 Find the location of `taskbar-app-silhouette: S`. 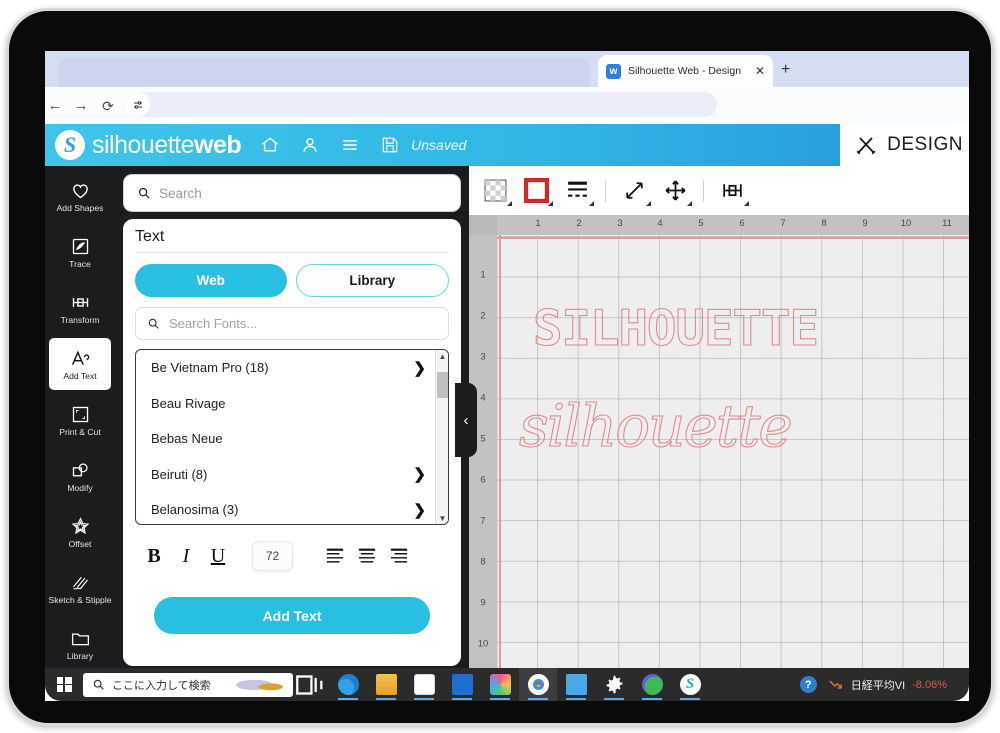

taskbar-app-silhouette: S is located at coordinates (690, 684).